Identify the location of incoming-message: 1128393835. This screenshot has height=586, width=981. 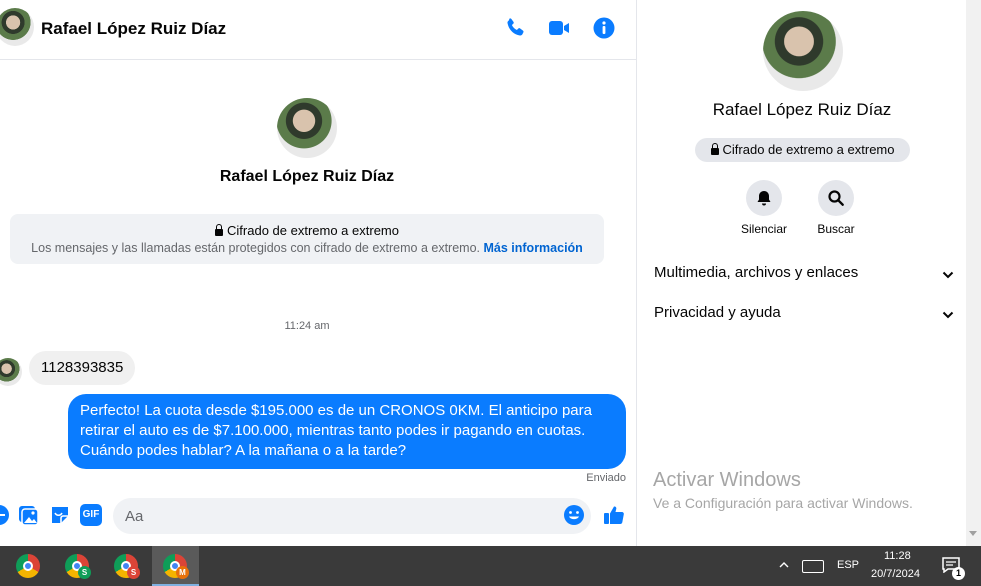
(82, 368).